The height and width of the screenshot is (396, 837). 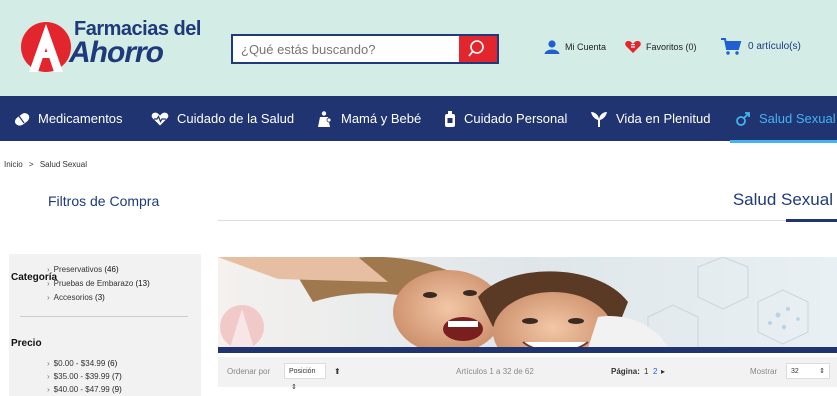 What do you see at coordinates (302, 371) in the screenshot?
I see `sort-value: Posición` at bounding box center [302, 371].